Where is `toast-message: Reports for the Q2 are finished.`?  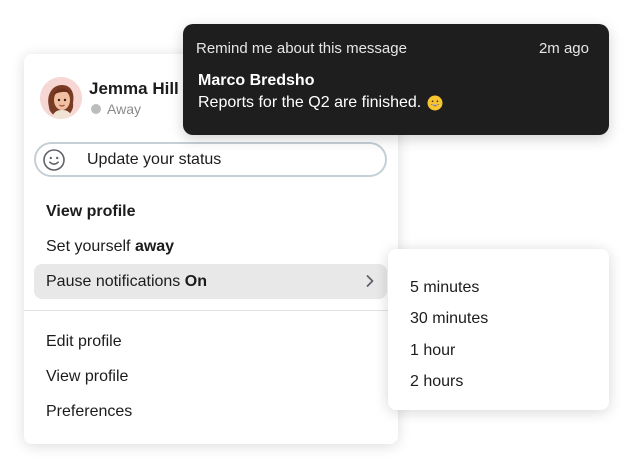 toast-message: Reports for the Q2 are finished. is located at coordinates (320, 103).